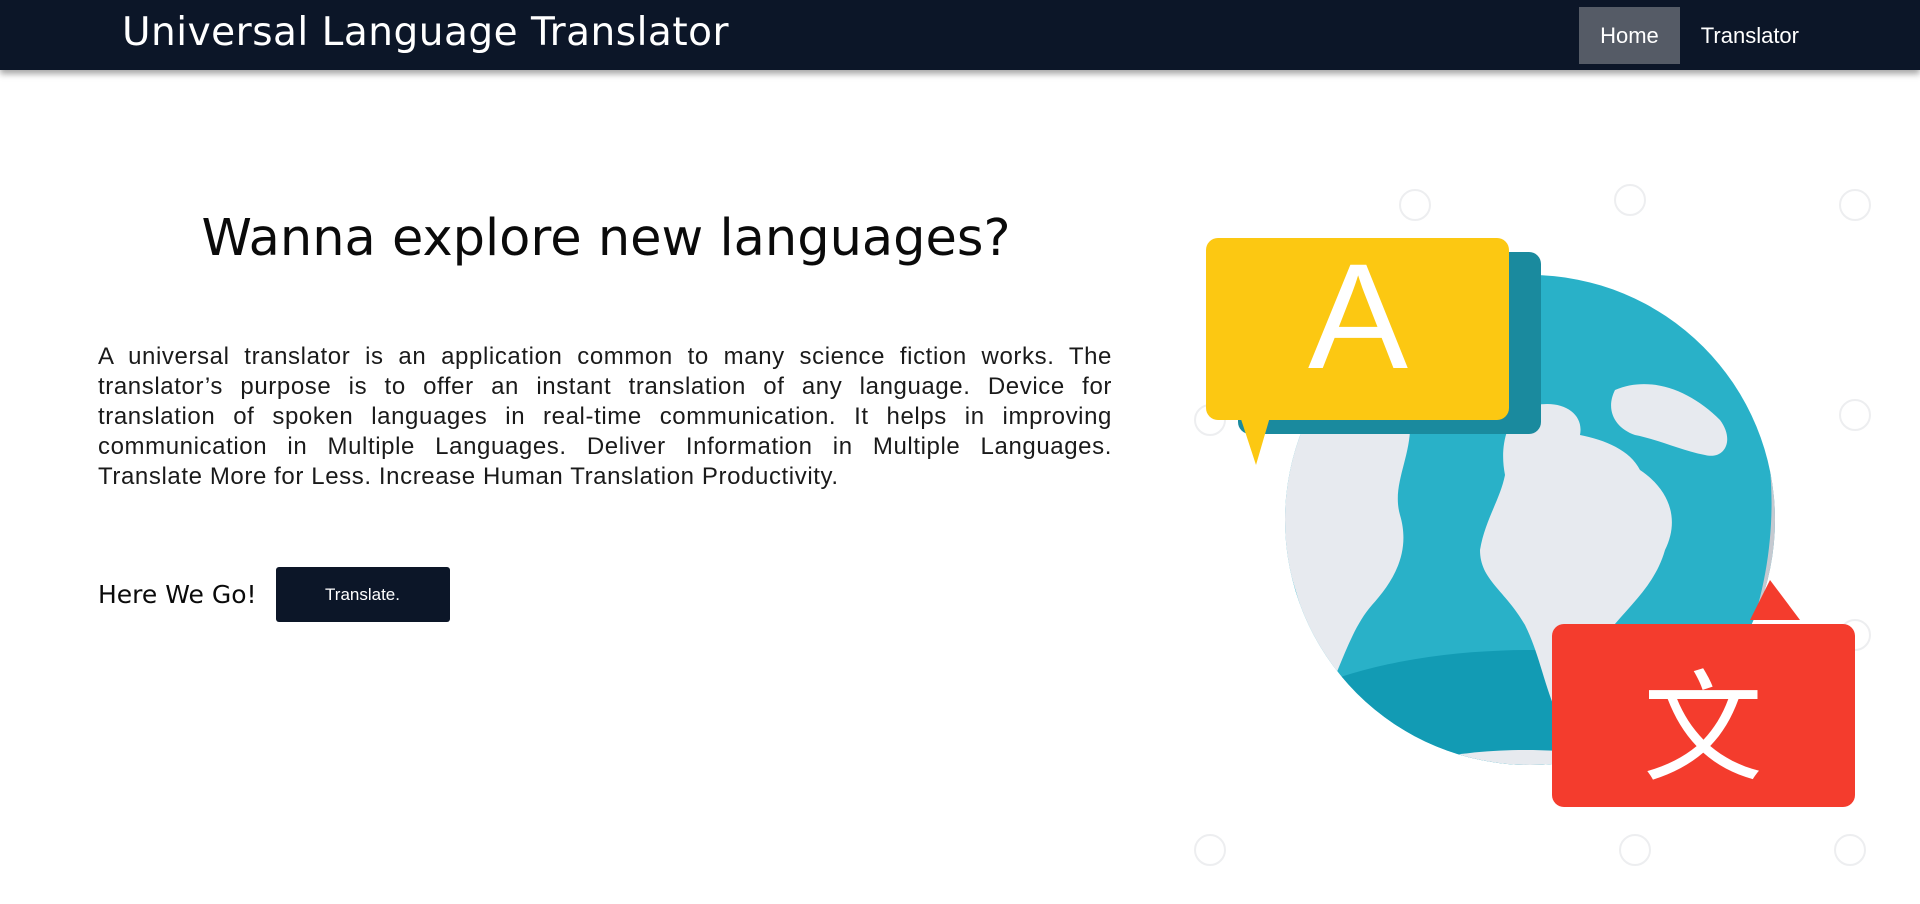  Describe the element at coordinates (1358, 316) in the screenshot. I see `bubble-left-glyph: A` at that location.